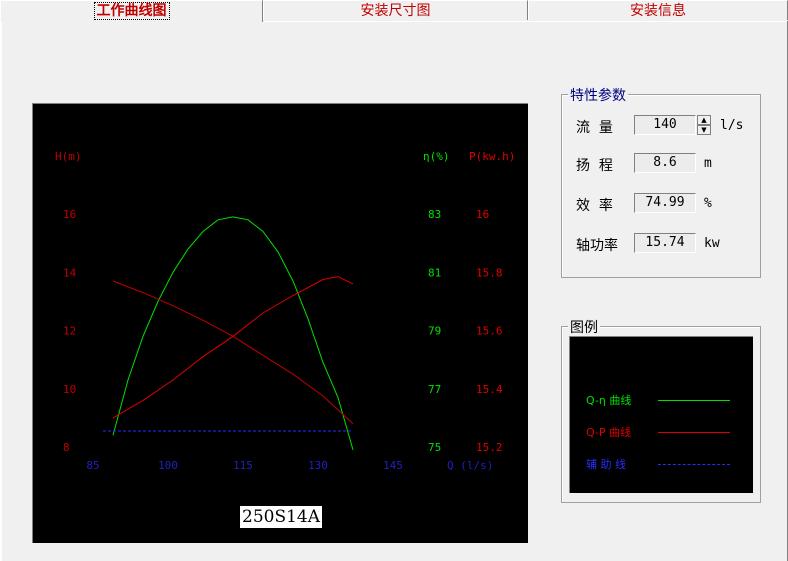  What do you see at coordinates (598, 95) in the screenshot?
I see `params-title: 特性参数` at bounding box center [598, 95].